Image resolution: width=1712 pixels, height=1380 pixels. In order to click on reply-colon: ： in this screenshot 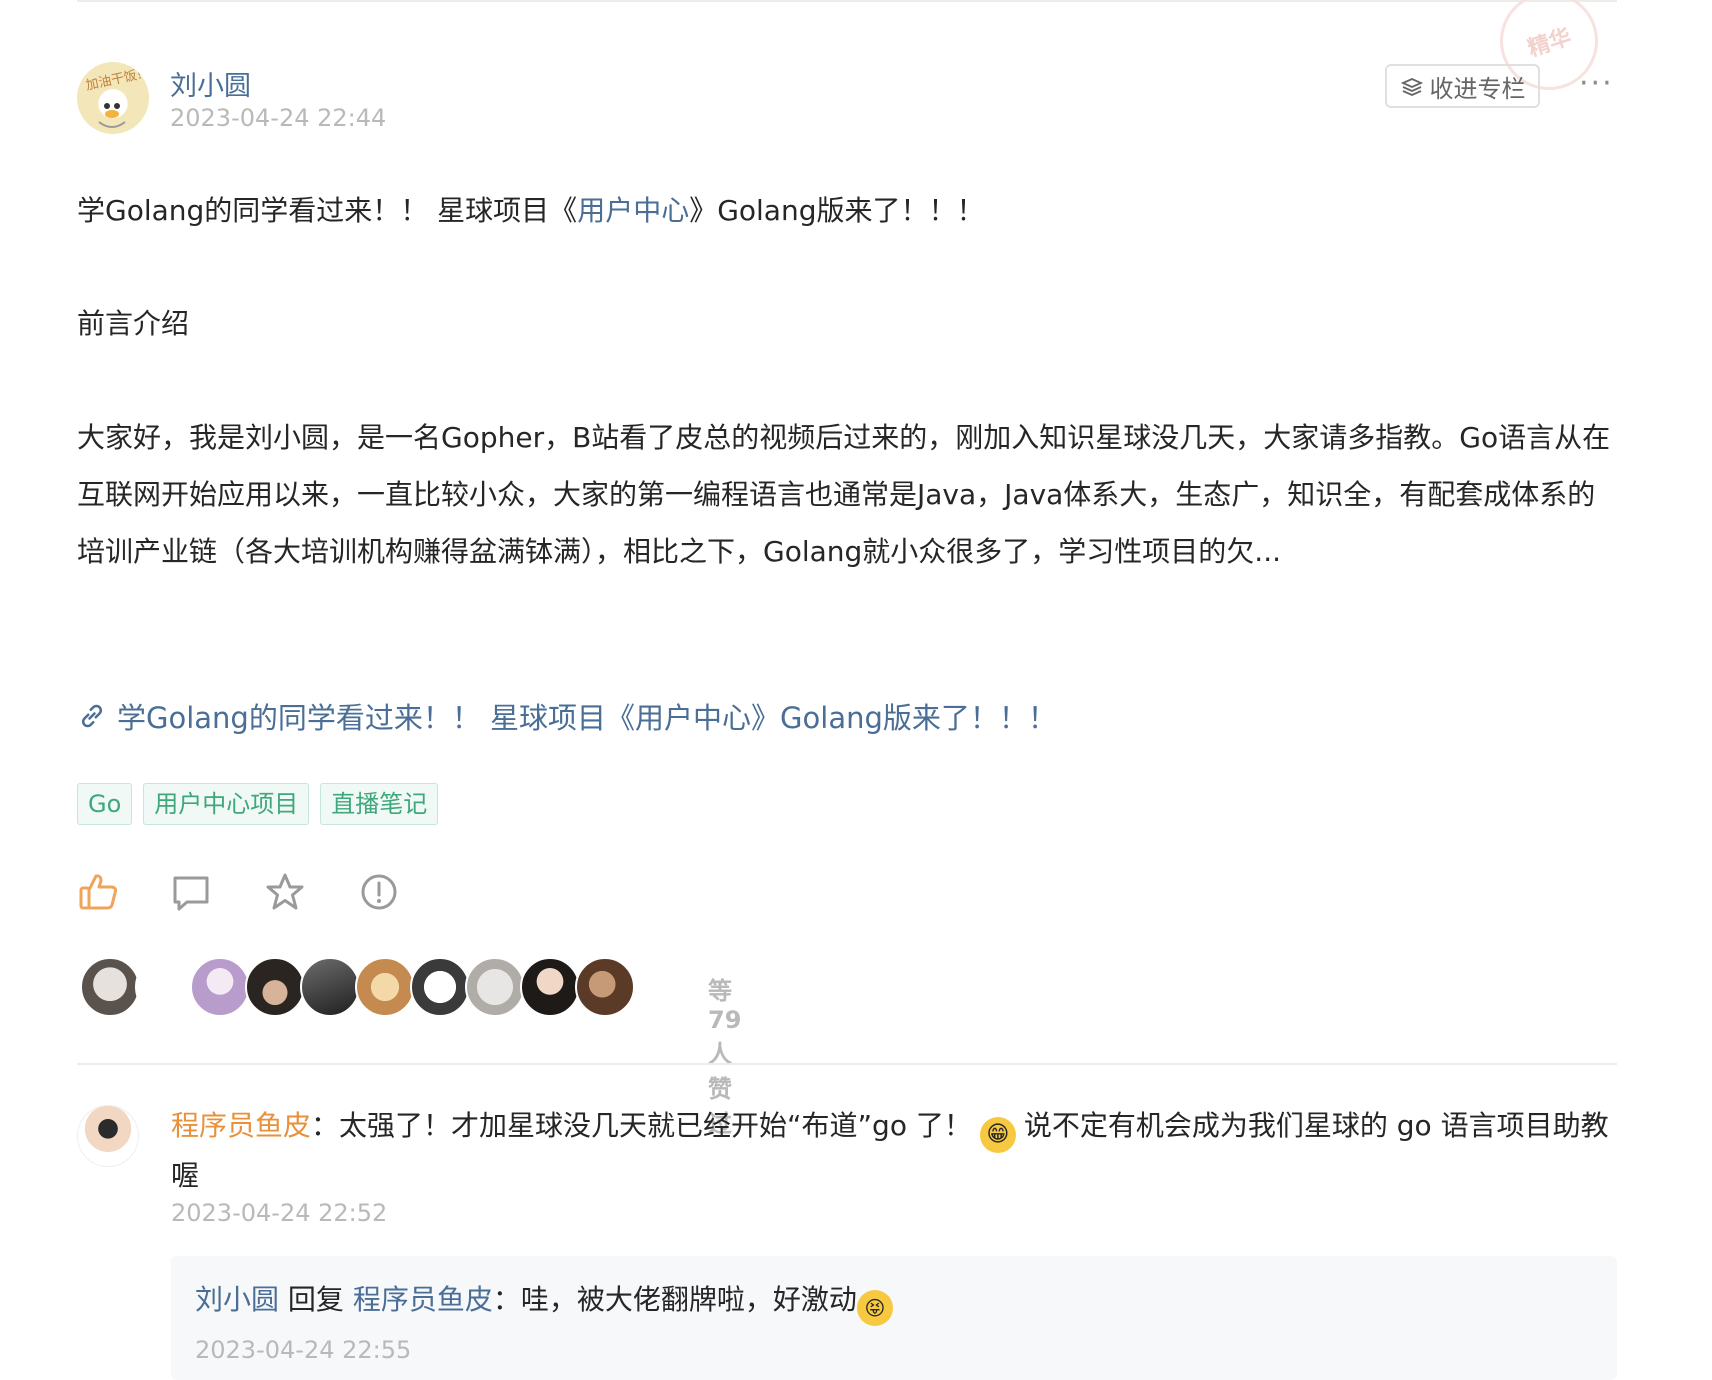, I will do `click(506, 1299)`.